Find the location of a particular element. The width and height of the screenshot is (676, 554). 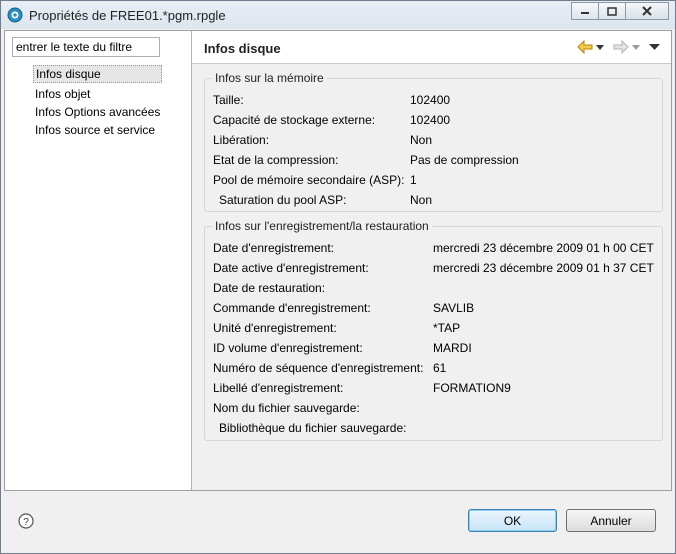

nav-item-infos-source-service: Infos source et service is located at coordinates (97, 130).